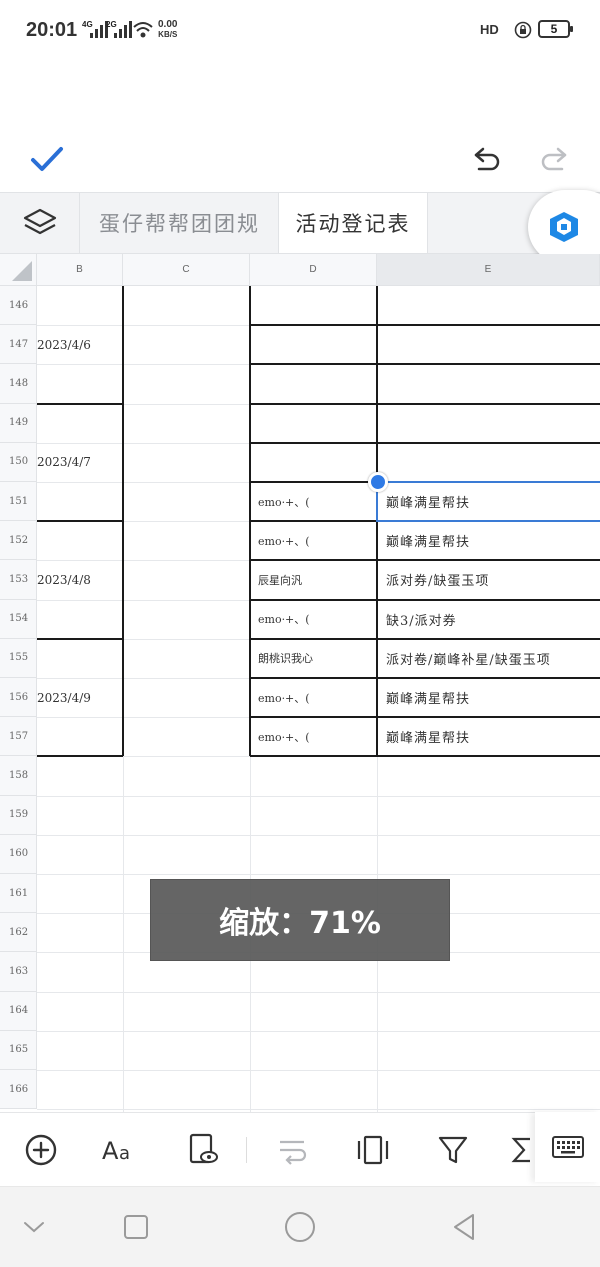  What do you see at coordinates (18, 462) in the screenshot?
I see `row-header: 150` at bounding box center [18, 462].